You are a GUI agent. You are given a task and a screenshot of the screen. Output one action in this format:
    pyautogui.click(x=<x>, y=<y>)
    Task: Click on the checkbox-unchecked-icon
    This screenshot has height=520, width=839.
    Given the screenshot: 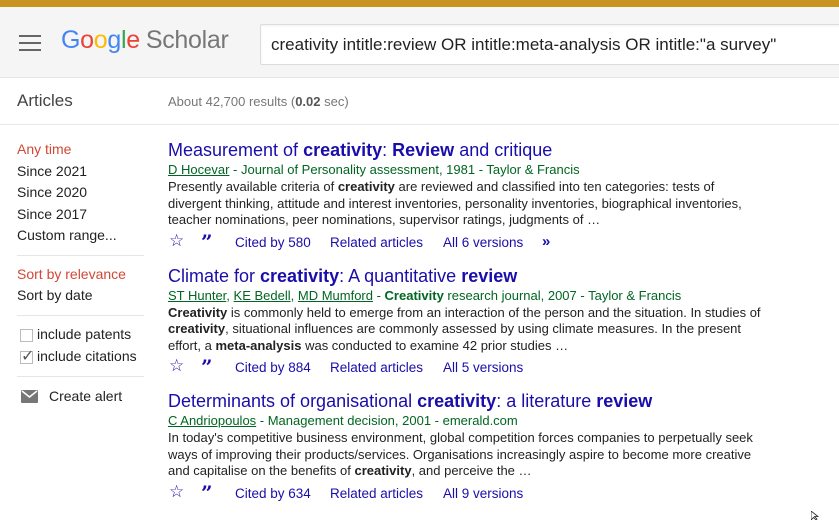 What is the action you would take?
    pyautogui.click(x=26, y=335)
    